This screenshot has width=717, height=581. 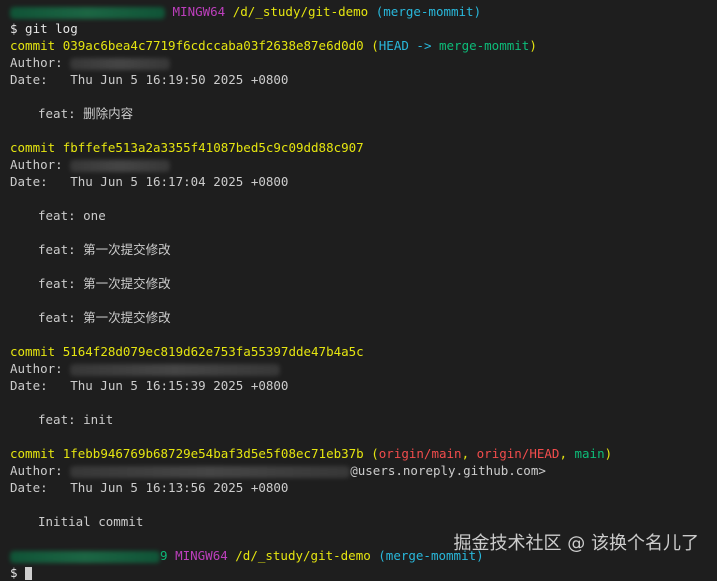 What do you see at coordinates (213, 453) in the screenshot?
I see `commit-hash: 1febb946769b68729e54baf3d5e5f08ec71eb37b` at bounding box center [213, 453].